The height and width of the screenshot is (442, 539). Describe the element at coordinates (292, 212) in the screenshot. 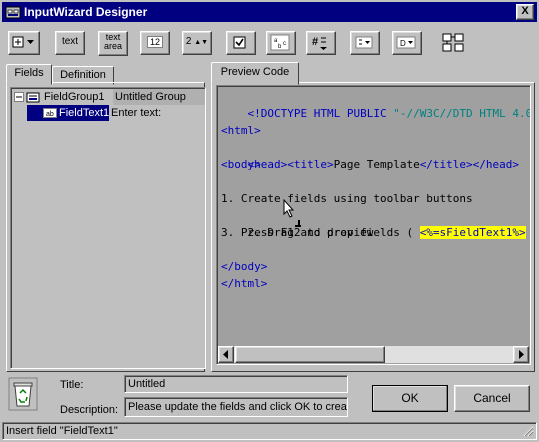

I see `mouse-cursor-icon` at that location.